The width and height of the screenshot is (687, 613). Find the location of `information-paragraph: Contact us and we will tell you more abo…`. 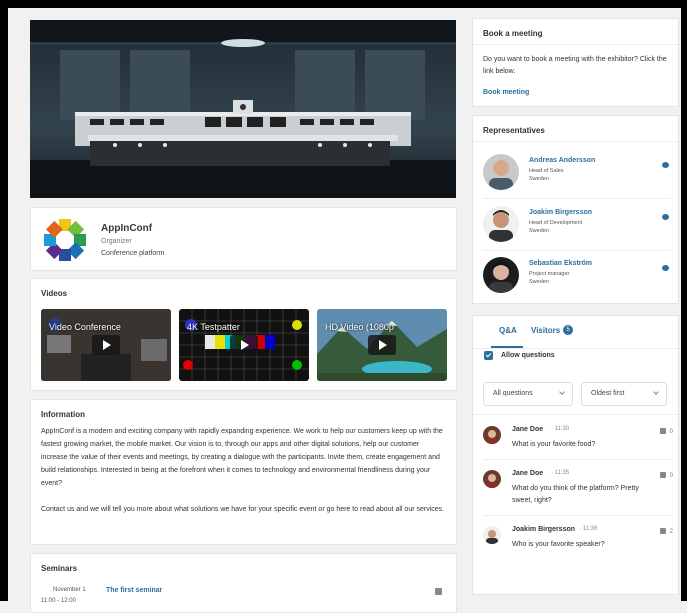

information-paragraph: Contact us and we will tell you more abo… is located at coordinates (243, 509).